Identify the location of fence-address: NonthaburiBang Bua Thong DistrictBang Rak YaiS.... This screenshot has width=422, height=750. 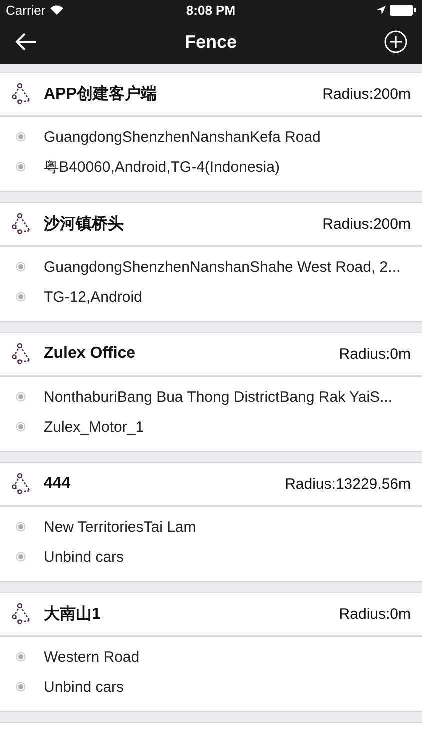
(218, 397).